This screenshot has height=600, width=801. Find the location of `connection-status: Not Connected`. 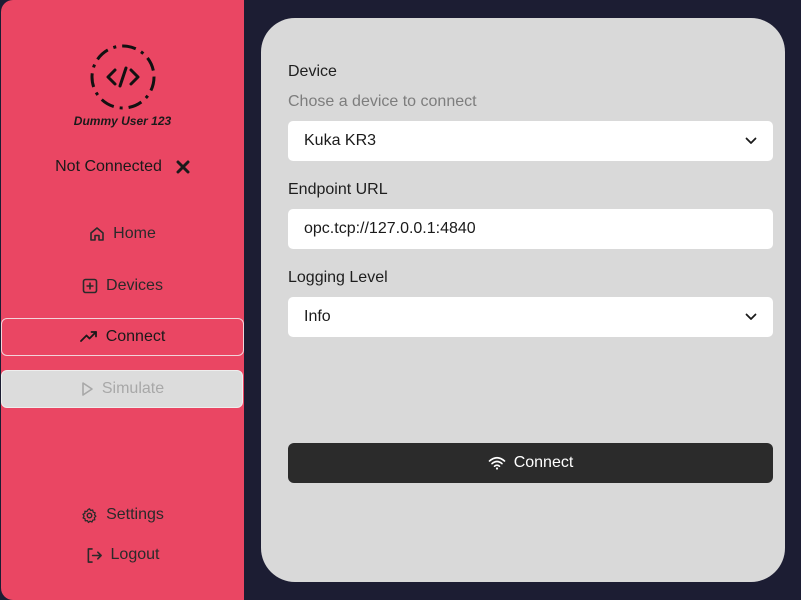

connection-status: Not Connected is located at coordinates (122, 167).